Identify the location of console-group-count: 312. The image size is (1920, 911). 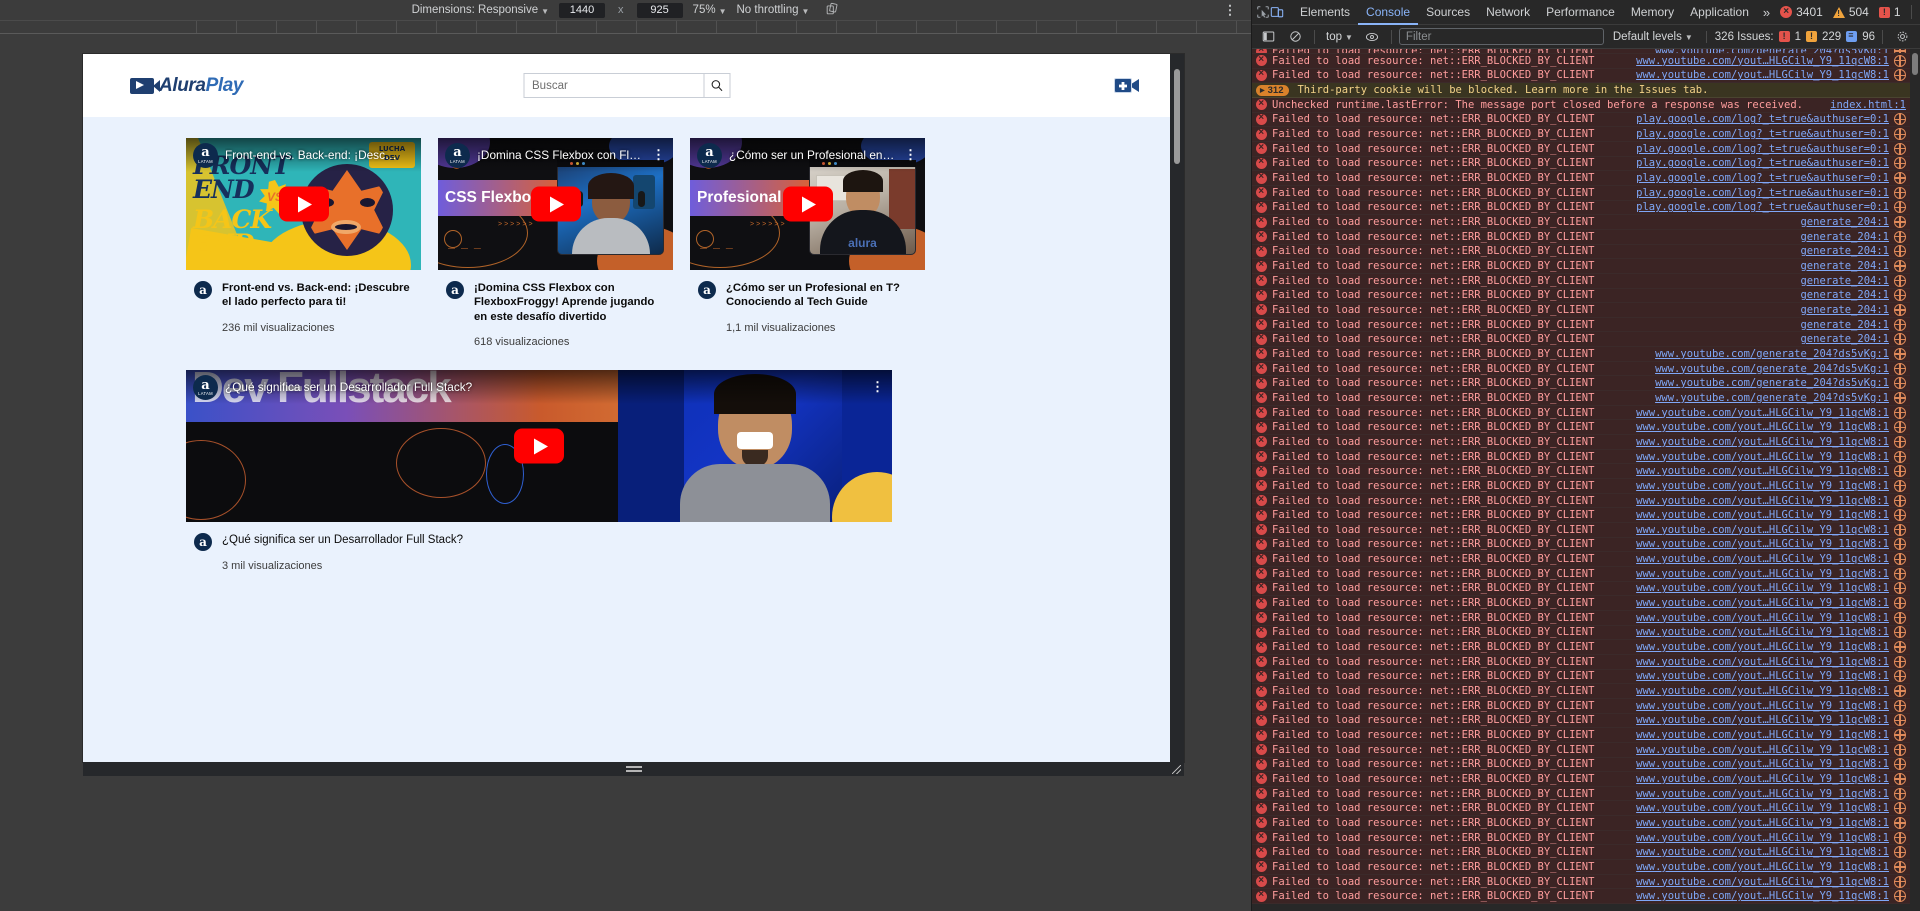
(1273, 90).